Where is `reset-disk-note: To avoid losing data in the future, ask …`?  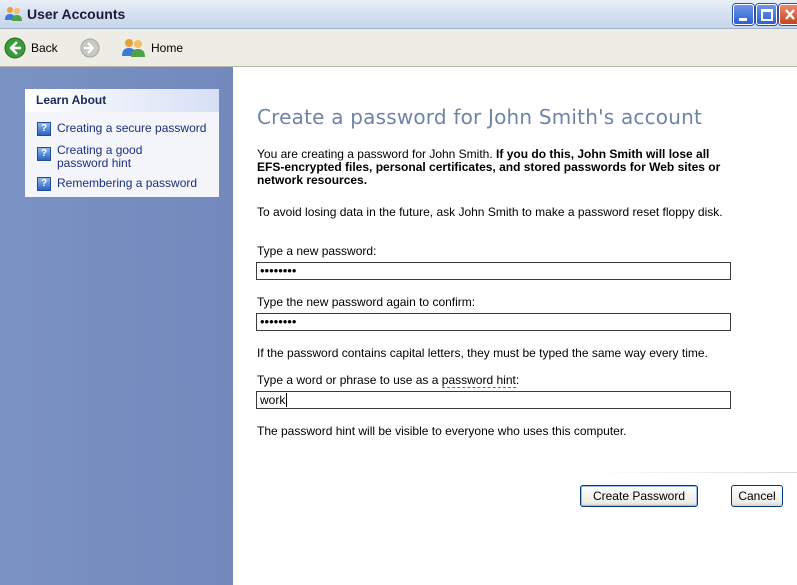
reset-disk-note: To avoid losing data in the future, ask … is located at coordinates (490, 212).